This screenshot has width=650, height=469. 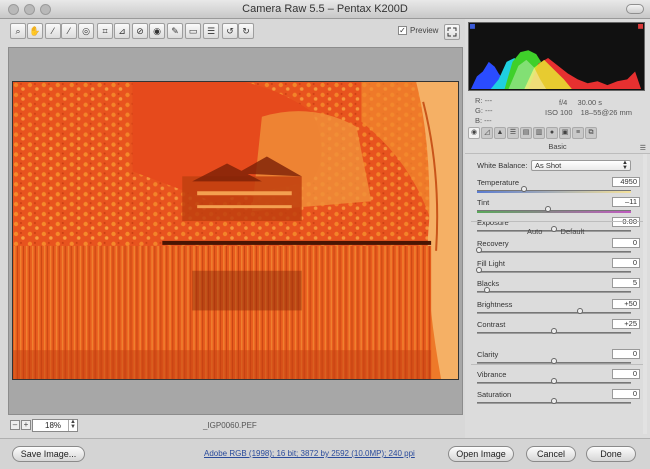 I want to click on recovery-slider-thumb, so click(x=479, y=250).